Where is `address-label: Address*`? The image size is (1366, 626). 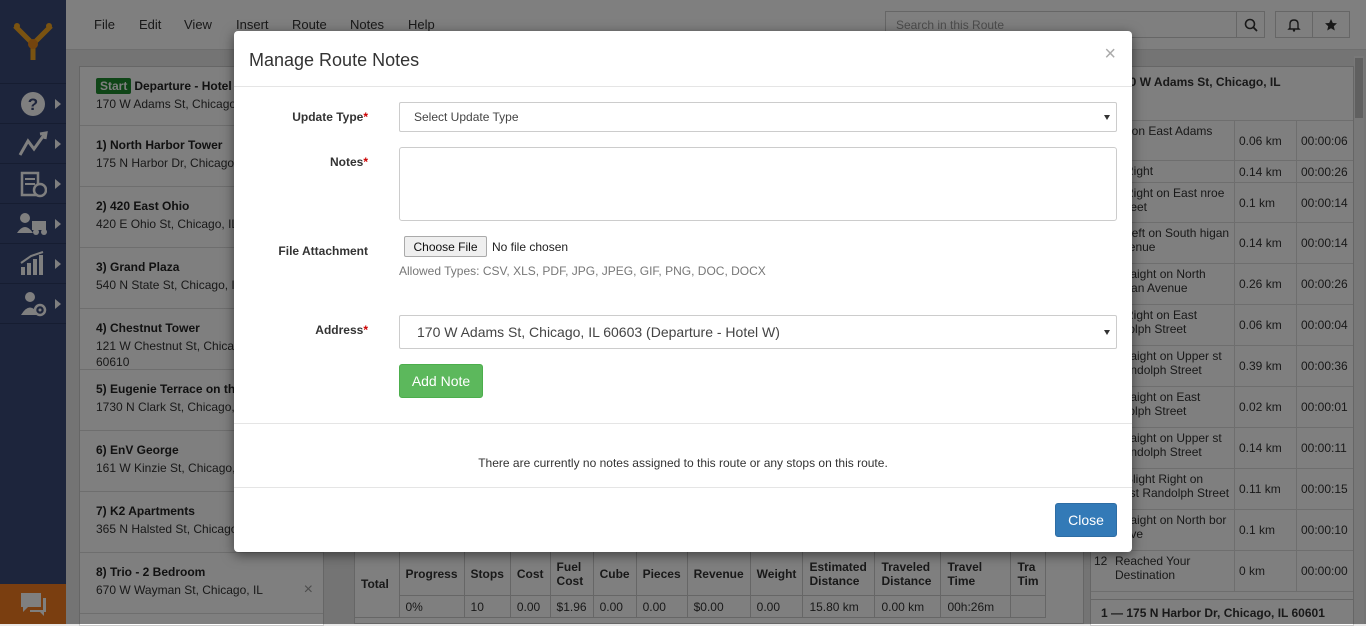
address-label: Address* is located at coordinates (341, 330).